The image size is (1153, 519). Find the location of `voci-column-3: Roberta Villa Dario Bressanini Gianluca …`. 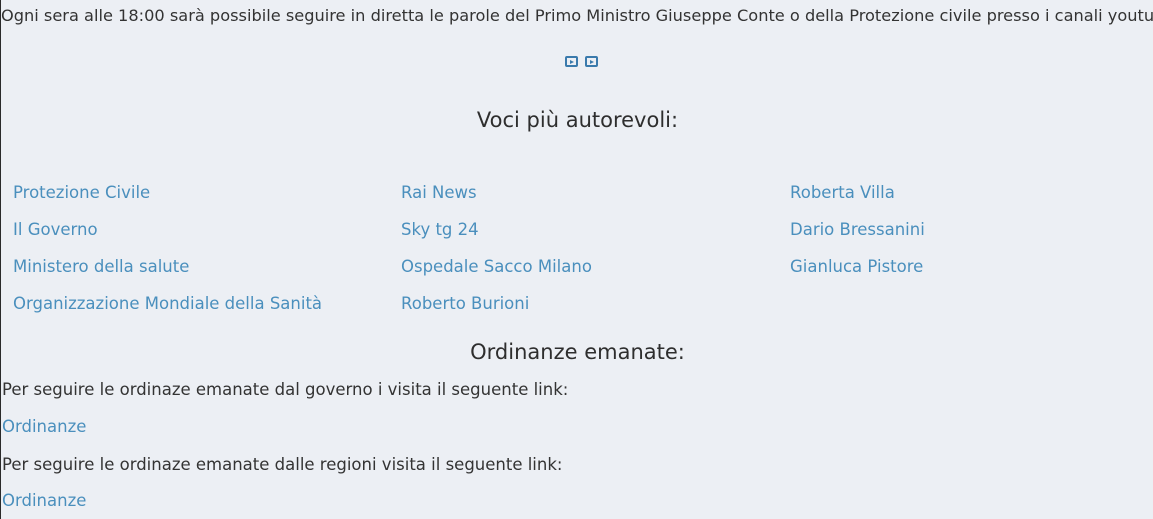

voci-column-3: Roberta Villa Dario Bressanini Gianluca … is located at coordinates (857, 237).